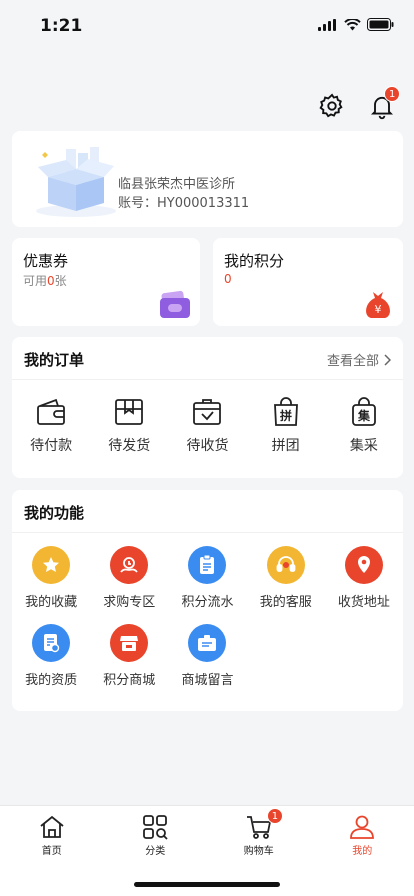 The height and width of the screenshot is (896, 414). I want to click on feature-points-history: 积分流水, so click(207, 578).